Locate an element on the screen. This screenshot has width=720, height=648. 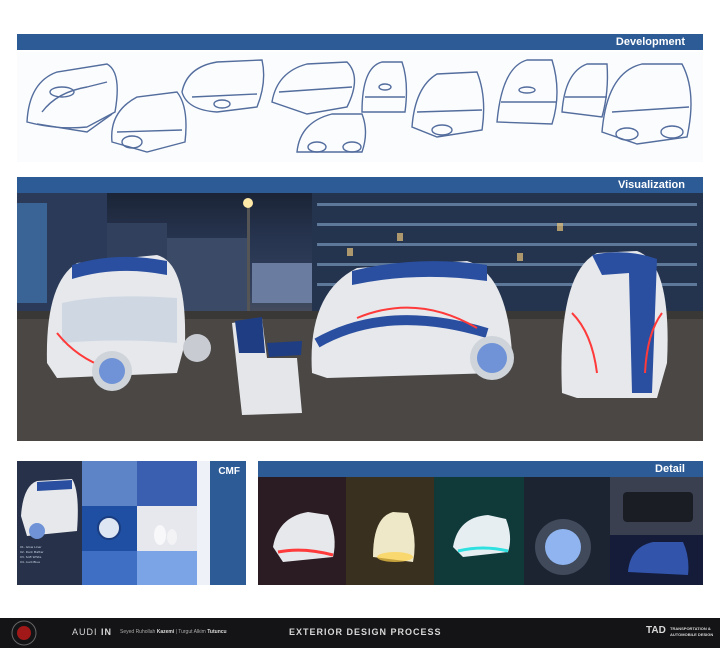
sketch-drawings is located at coordinates (359, 106).